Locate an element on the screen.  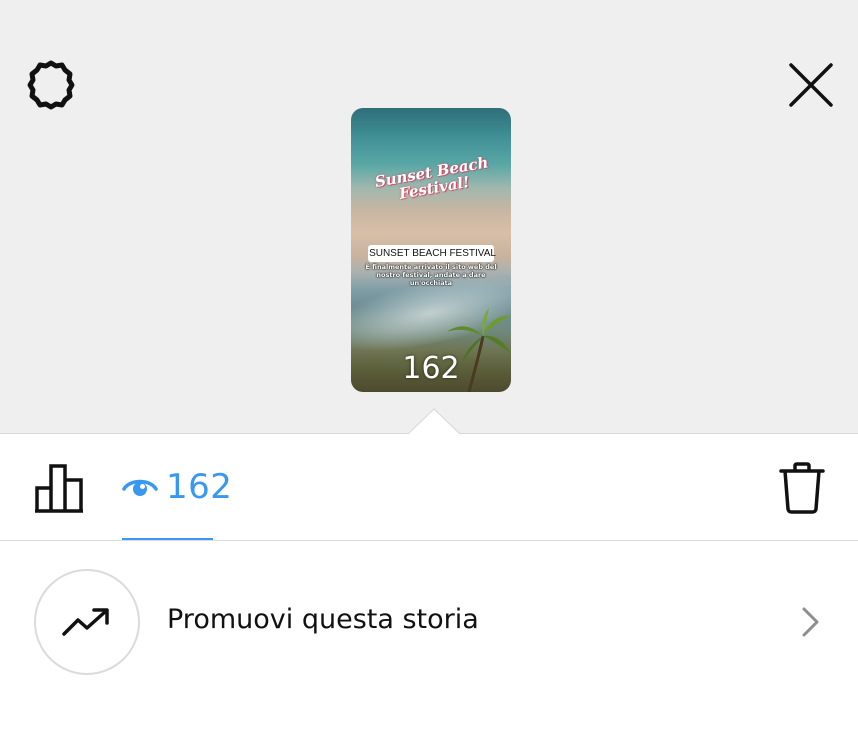
trending-up-icon is located at coordinates (85, 622).